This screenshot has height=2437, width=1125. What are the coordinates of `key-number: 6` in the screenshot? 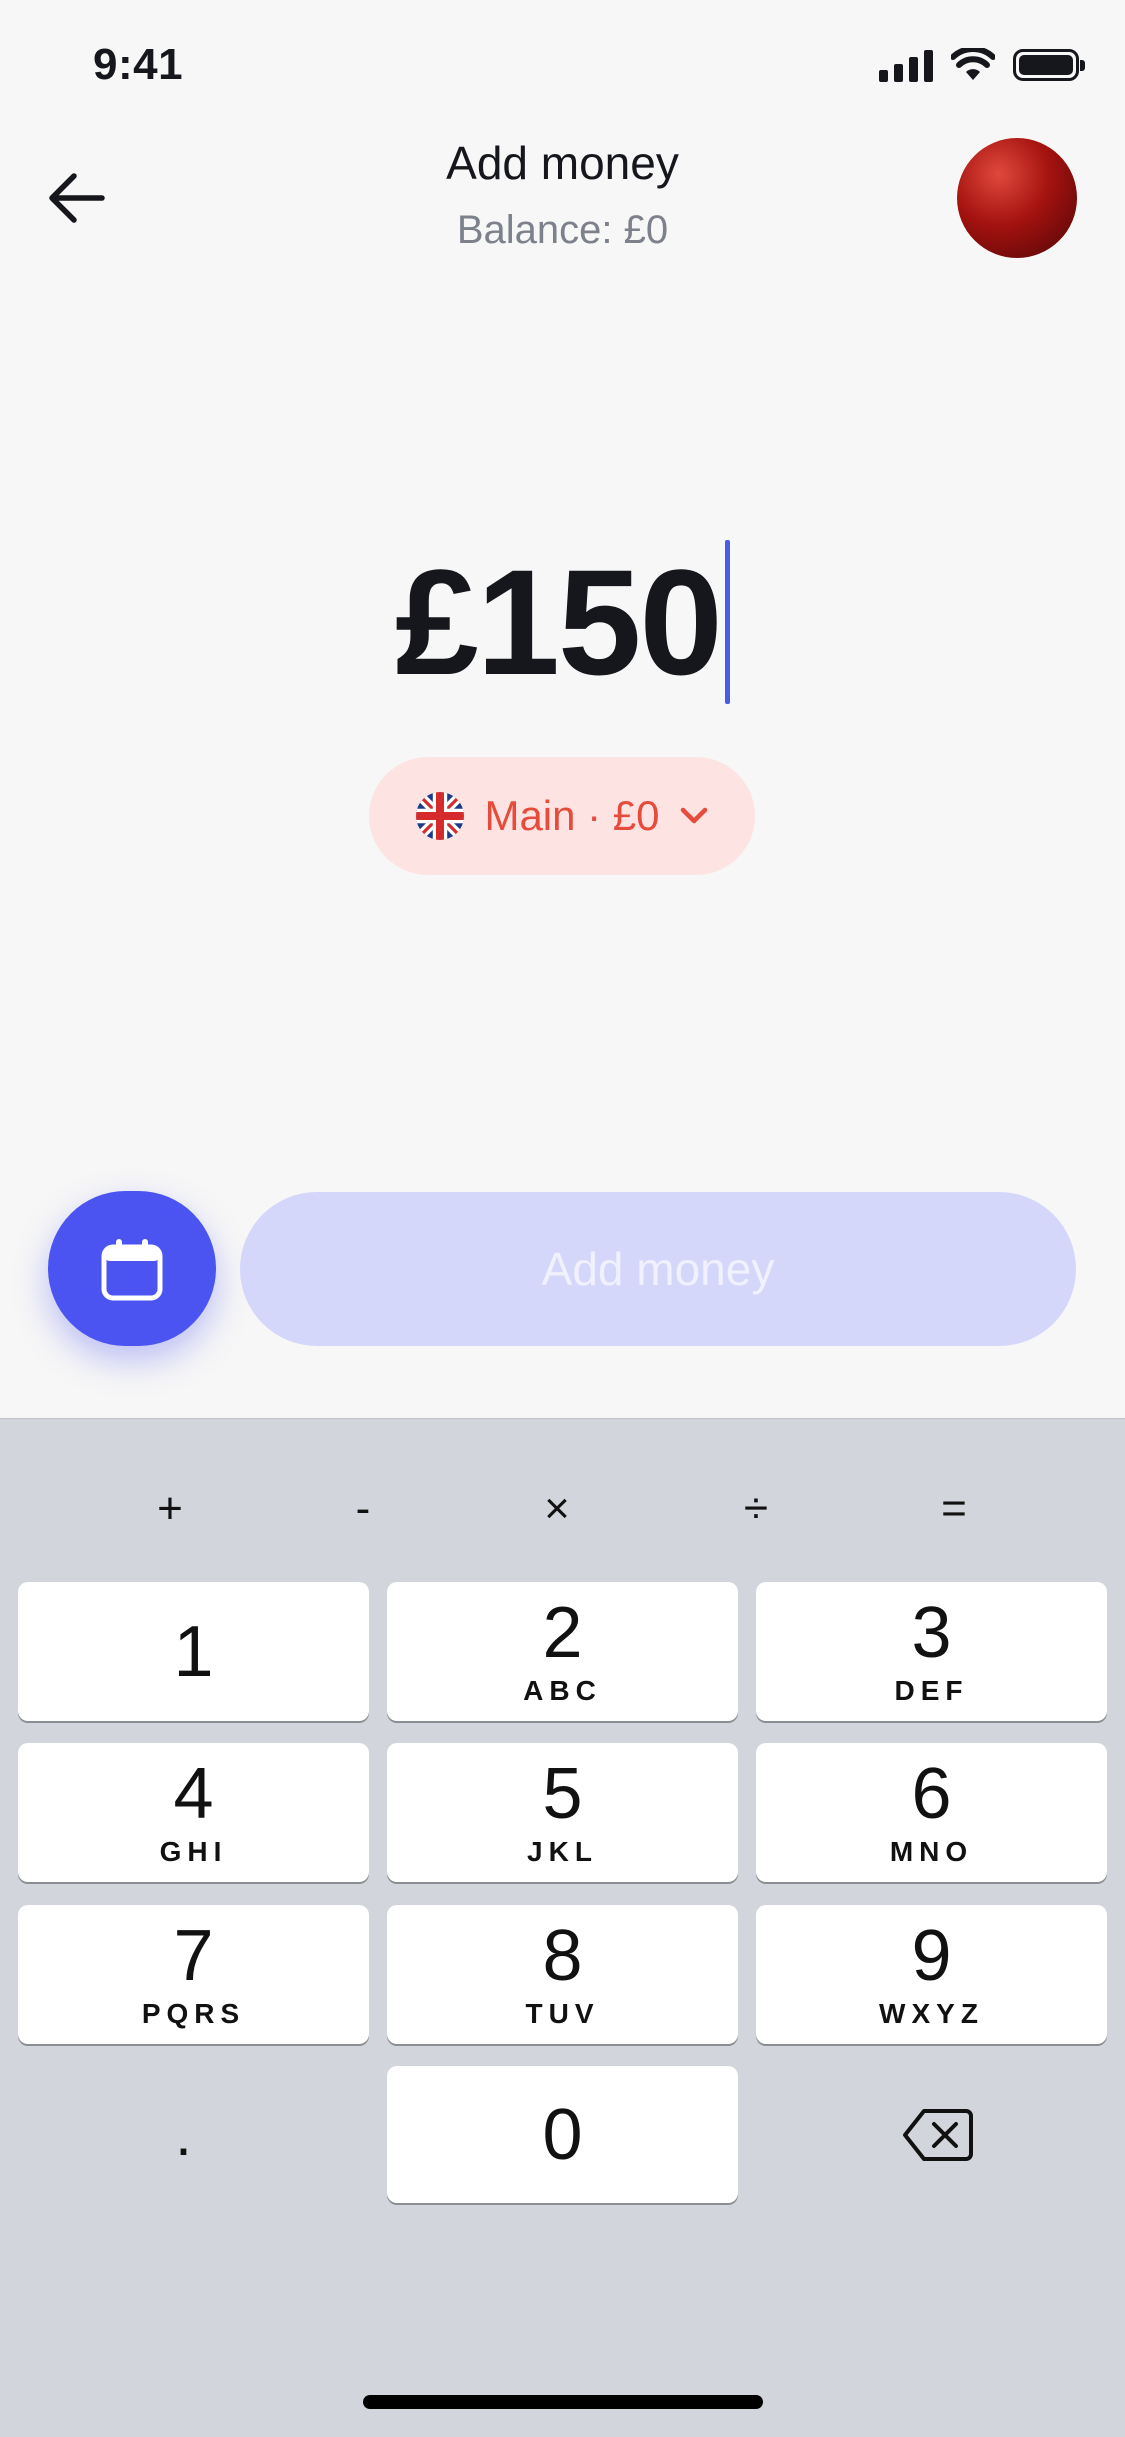 It's located at (931, 1793).